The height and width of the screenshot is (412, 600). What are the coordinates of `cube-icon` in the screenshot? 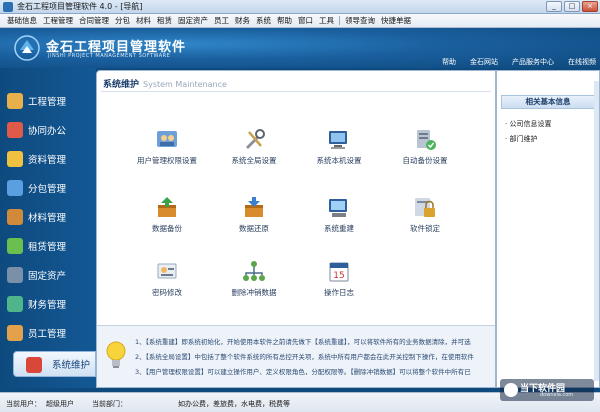 It's located at (15, 246).